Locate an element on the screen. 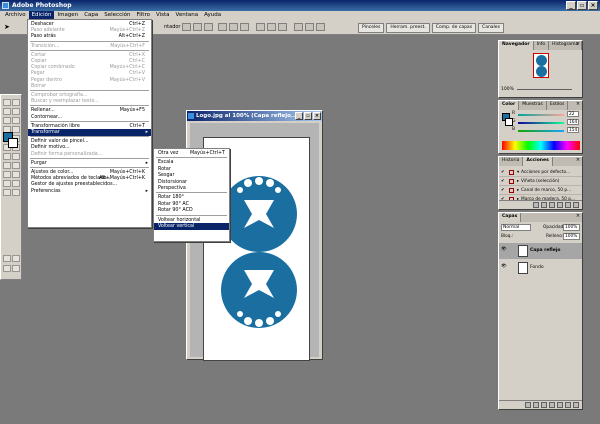 This screenshot has width=600, height=424. color-ramp is located at coordinates (541, 145).